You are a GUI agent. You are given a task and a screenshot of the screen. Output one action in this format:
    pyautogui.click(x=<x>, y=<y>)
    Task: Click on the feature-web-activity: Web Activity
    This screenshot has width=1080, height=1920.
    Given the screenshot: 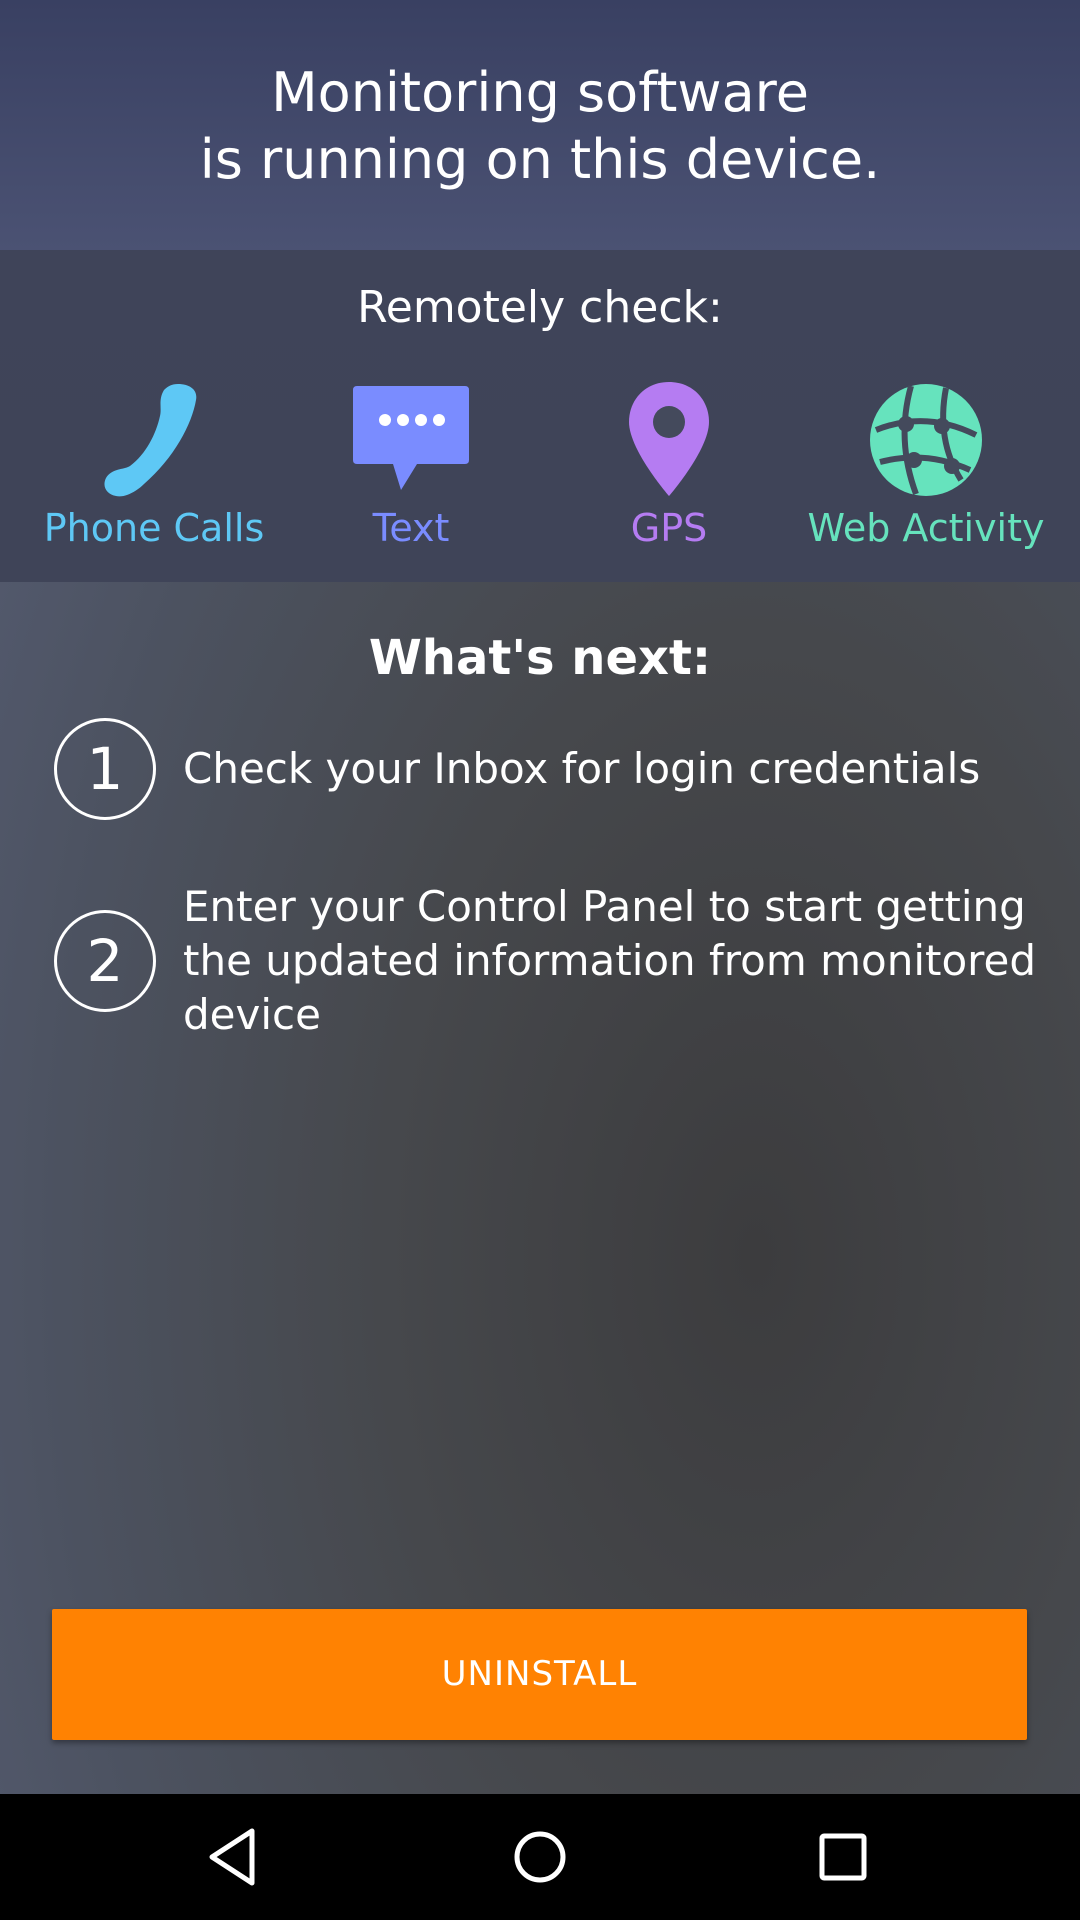 What is the action you would take?
    pyautogui.click(x=926, y=470)
    